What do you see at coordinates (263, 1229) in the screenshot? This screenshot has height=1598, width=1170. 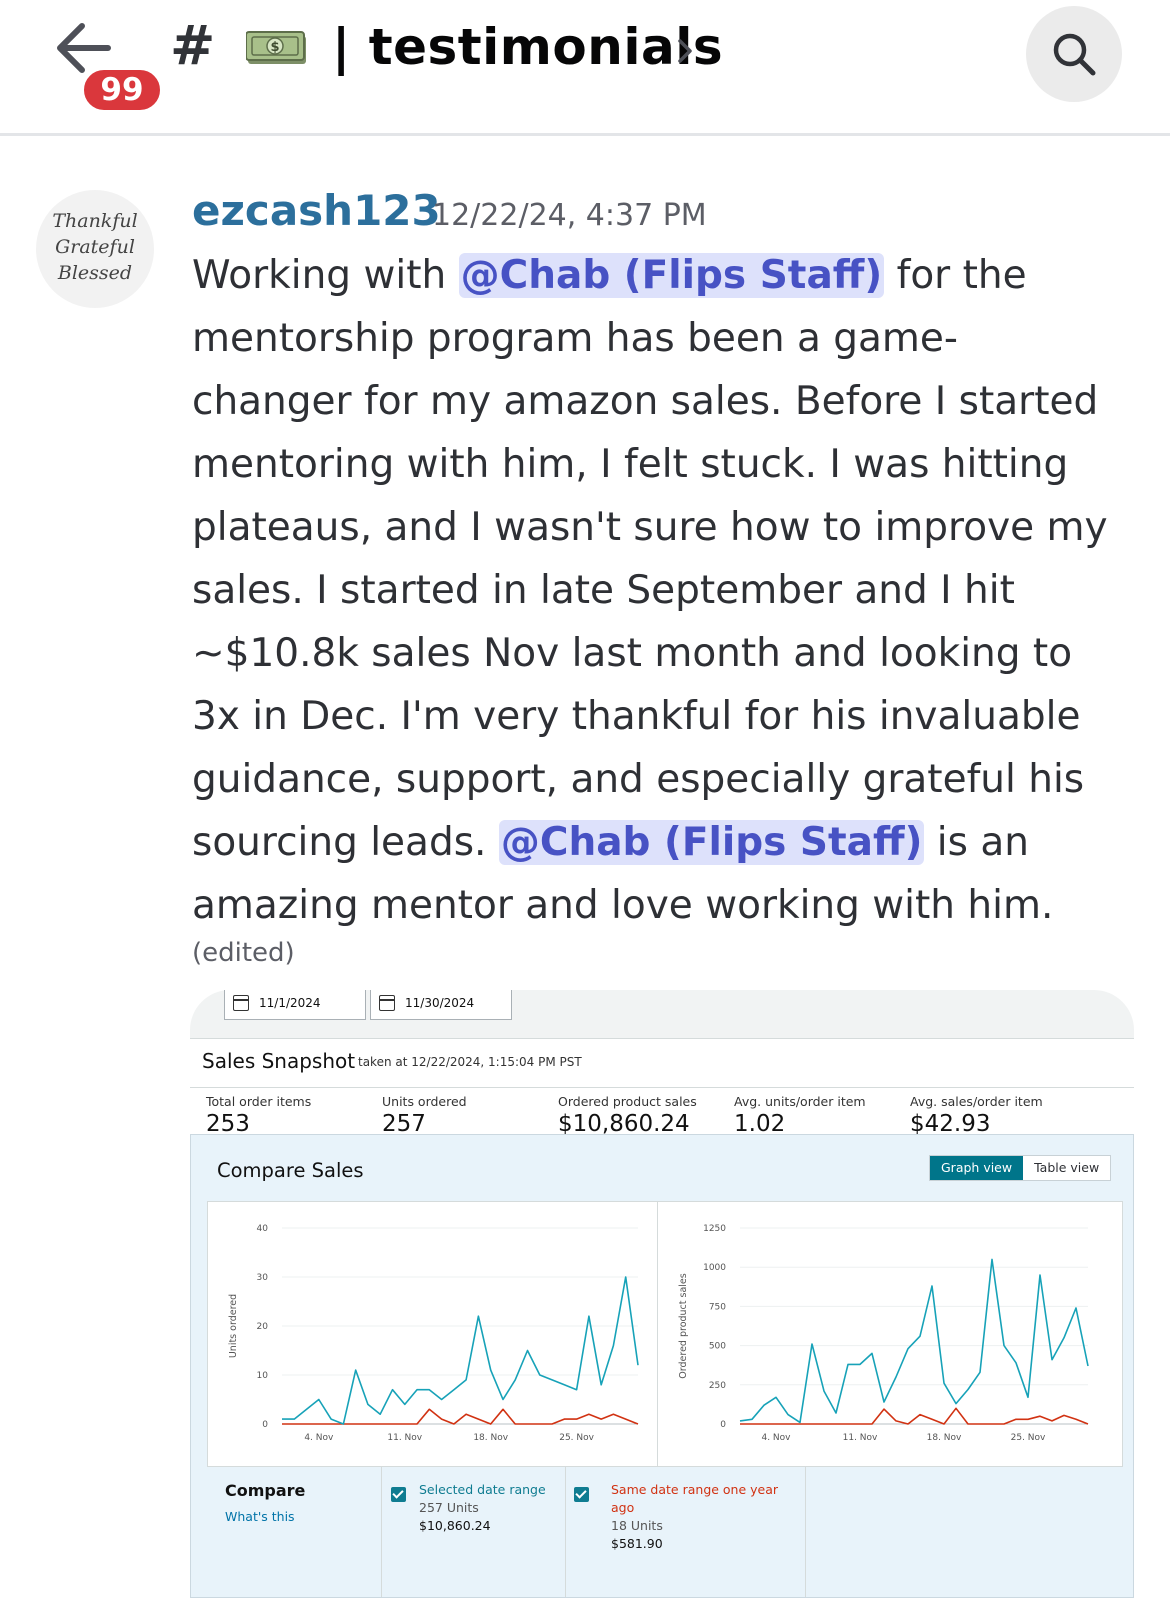 I see `y-tick-label: 40` at bounding box center [263, 1229].